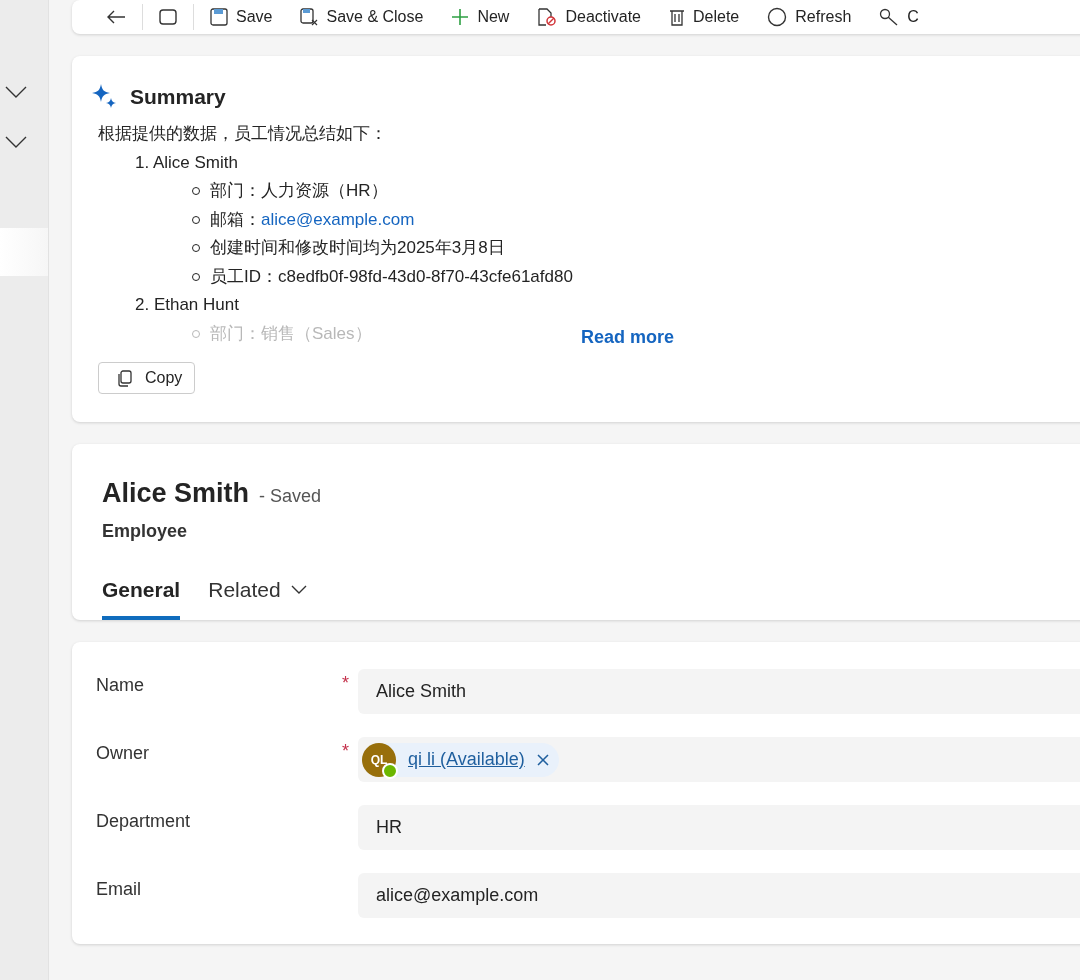 Image resolution: width=1080 pixels, height=980 pixels. Describe the element at coordinates (299, 191) in the screenshot. I see `detail-text: 部门：人力资源（HR）` at that location.